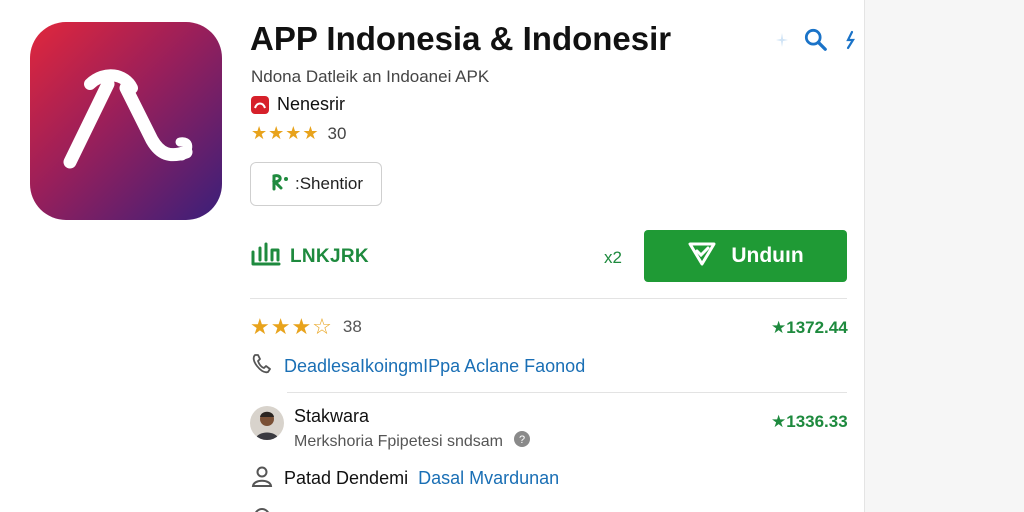 The height and width of the screenshot is (512, 1024). I want to click on share-p-icon, so click(280, 184).